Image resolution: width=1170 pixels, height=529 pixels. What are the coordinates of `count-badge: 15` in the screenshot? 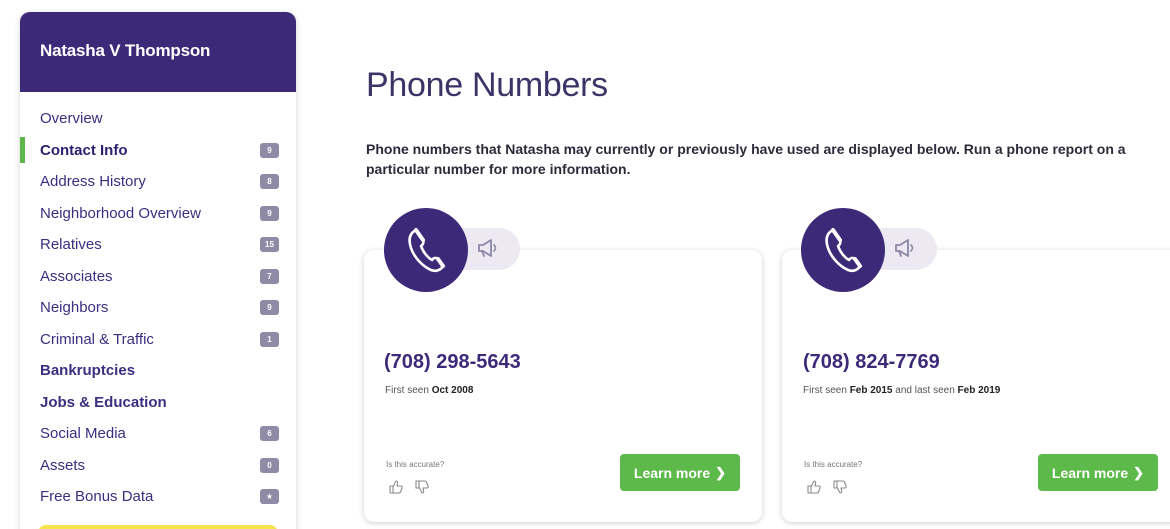 It's located at (269, 244).